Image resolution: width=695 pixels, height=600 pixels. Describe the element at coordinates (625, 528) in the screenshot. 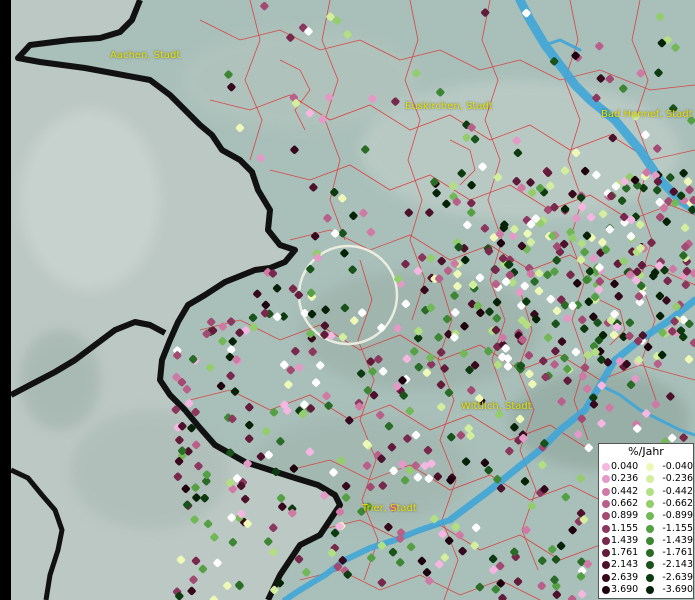

I see `legend-value-positive: 1.155` at that location.